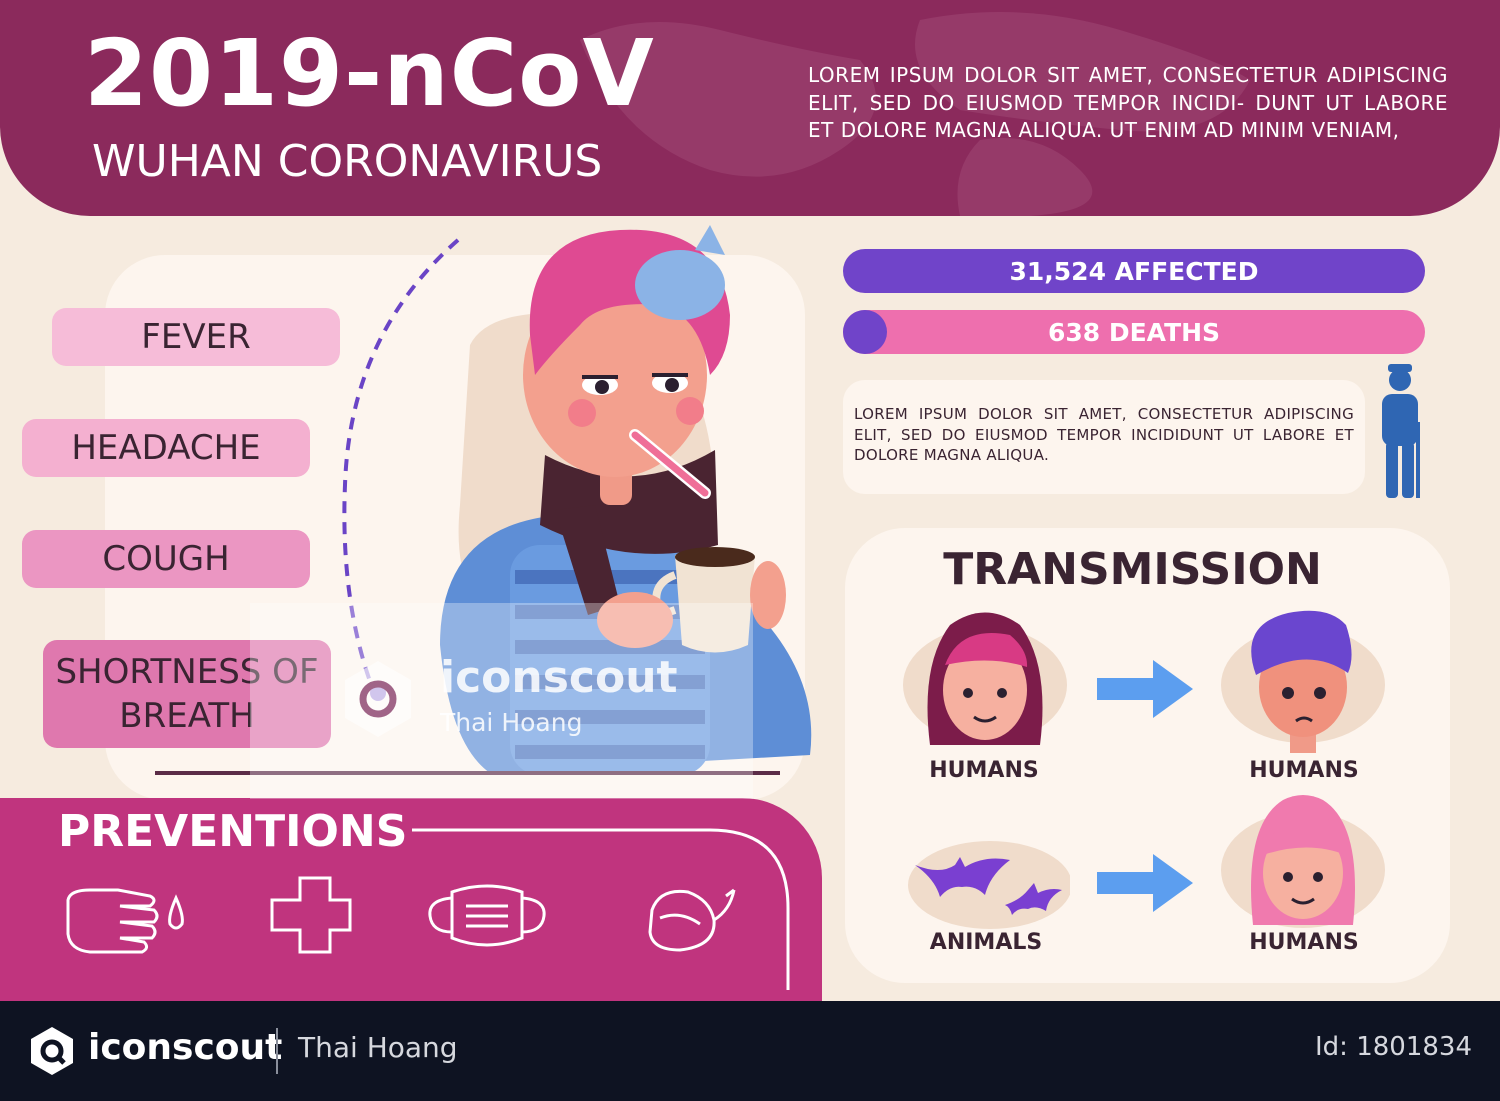 The image size is (1500, 1101). I want to click on deaths-bar-cap, so click(865, 332).